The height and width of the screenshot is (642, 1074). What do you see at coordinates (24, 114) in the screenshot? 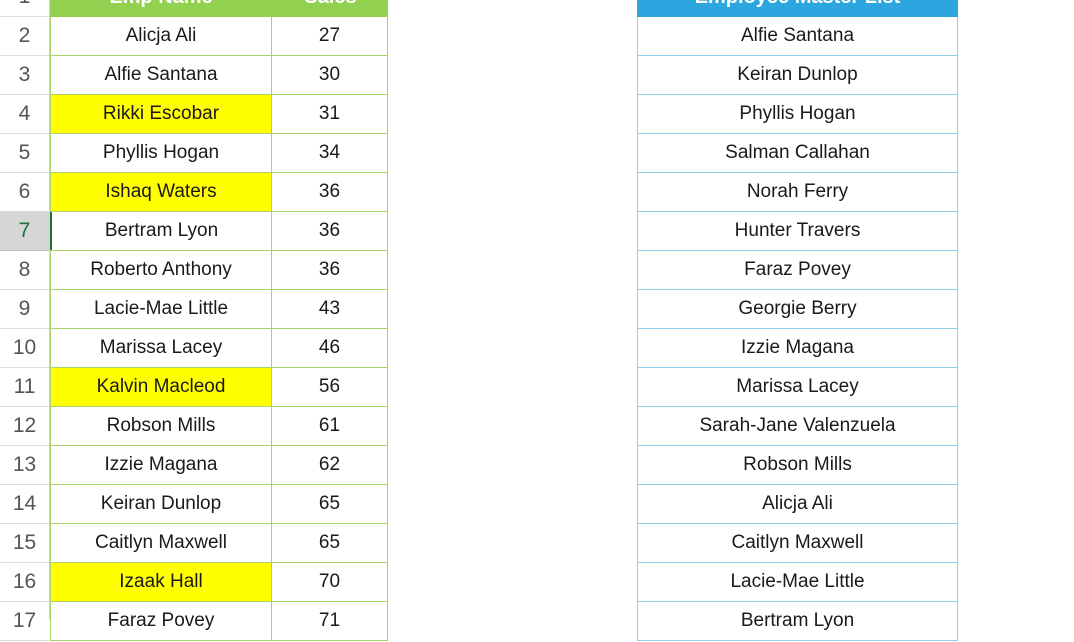
I see `row-header-4: 4` at bounding box center [24, 114].